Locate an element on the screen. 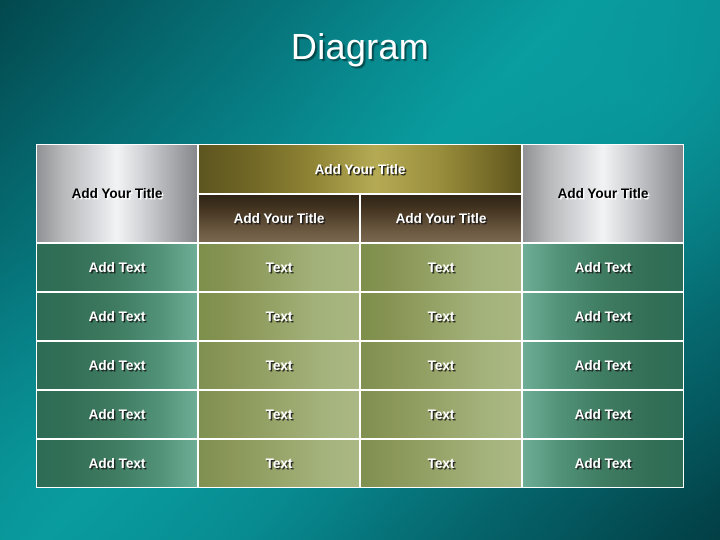 This screenshot has height=540, width=720. cell-r1c1: Add Text is located at coordinates (117, 267).